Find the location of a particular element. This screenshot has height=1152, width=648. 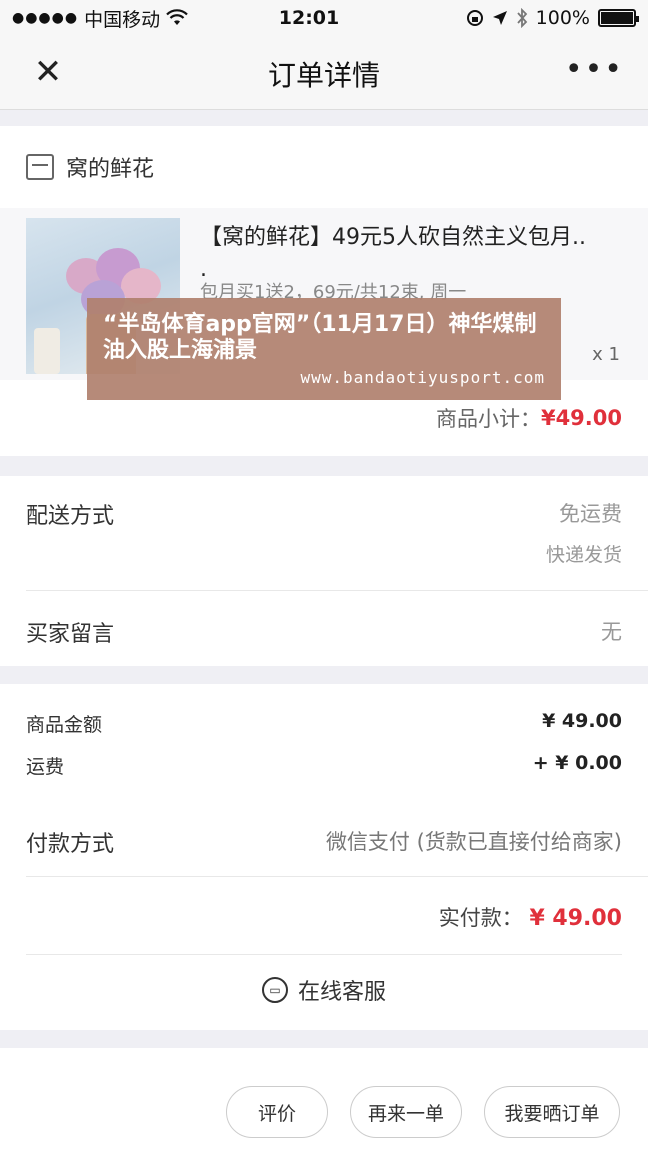

status-bar: ●●●●● 中国移动 12:01 100% is located at coordinates (324, 18).